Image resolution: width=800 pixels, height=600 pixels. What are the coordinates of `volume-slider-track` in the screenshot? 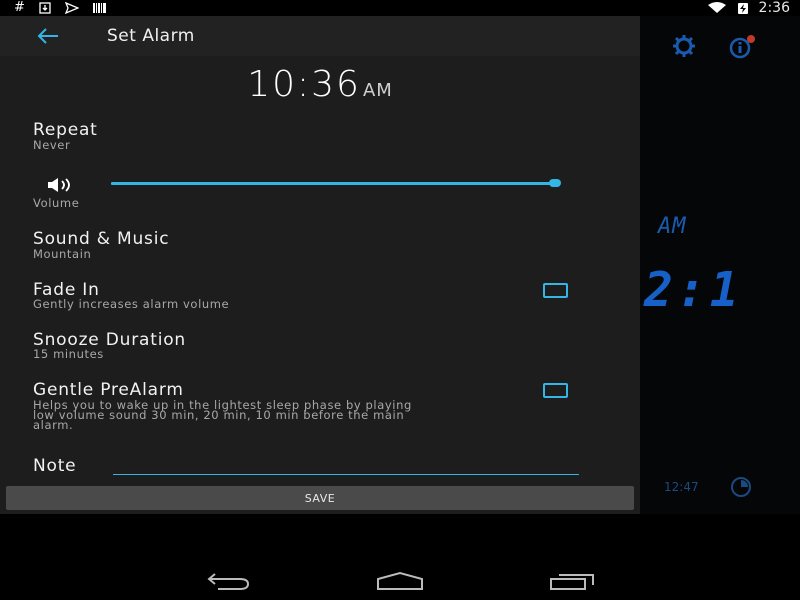 It's located at (333, 183).